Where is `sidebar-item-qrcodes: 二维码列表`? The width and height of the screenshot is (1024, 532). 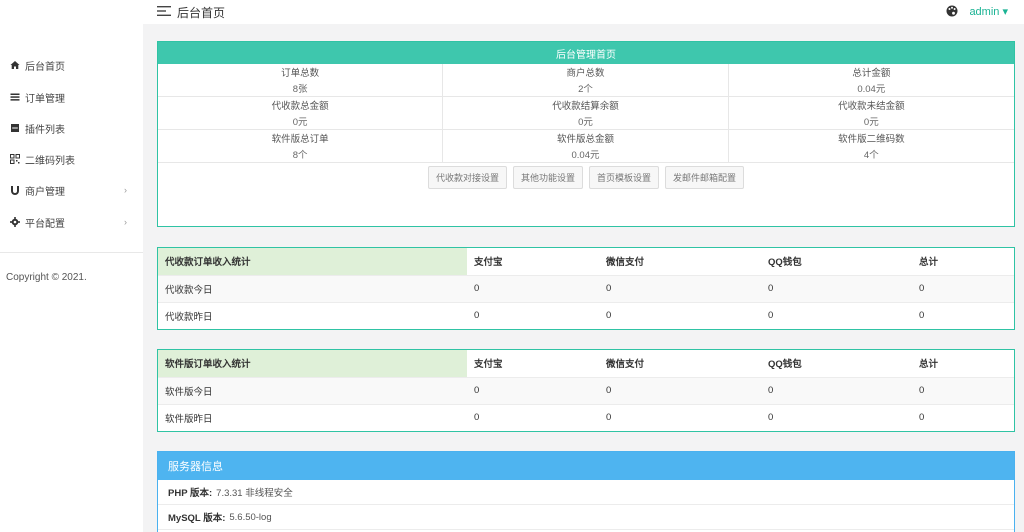
sidebar-item-qrcodes: 二维码列表 is located at coordinates (71, 159).